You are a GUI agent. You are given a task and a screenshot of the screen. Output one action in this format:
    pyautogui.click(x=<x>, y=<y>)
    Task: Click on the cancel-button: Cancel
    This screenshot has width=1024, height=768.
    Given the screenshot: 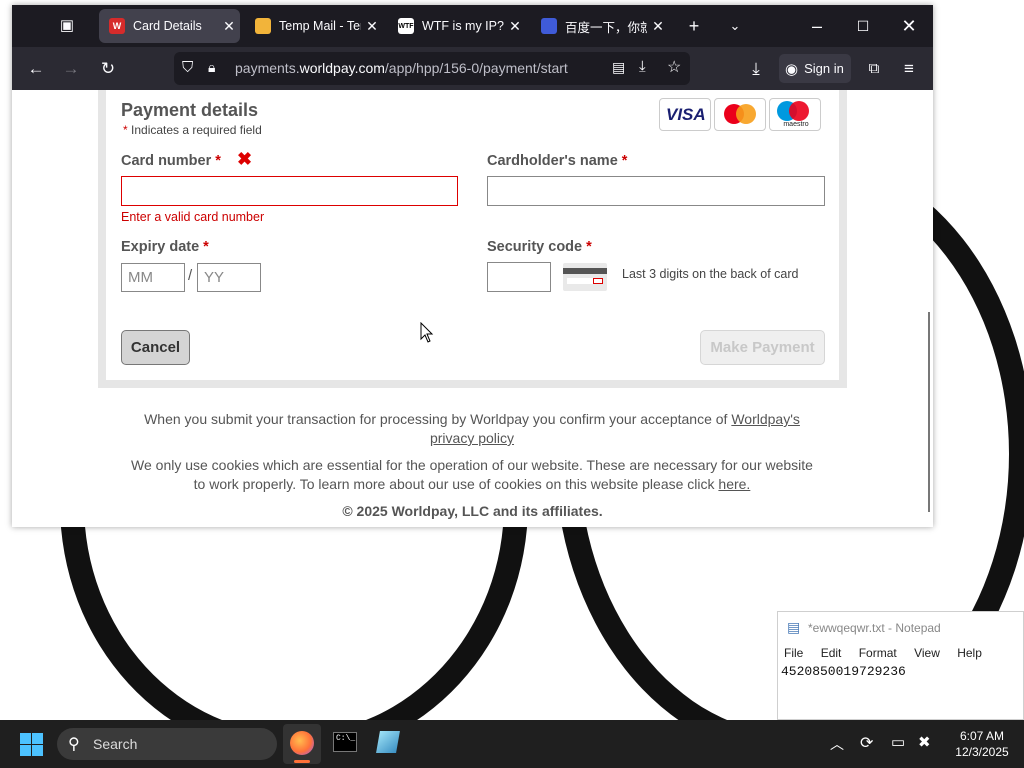 What is the action you would take?
    pyautogui.click(x=155, y=347)
    